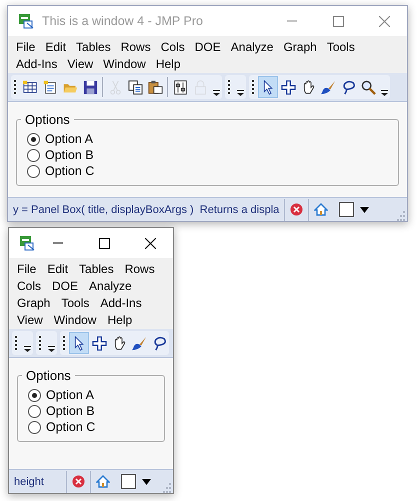 This screenshot has width=419, height=501. I want to click on status-text: height, so click(29, 482).